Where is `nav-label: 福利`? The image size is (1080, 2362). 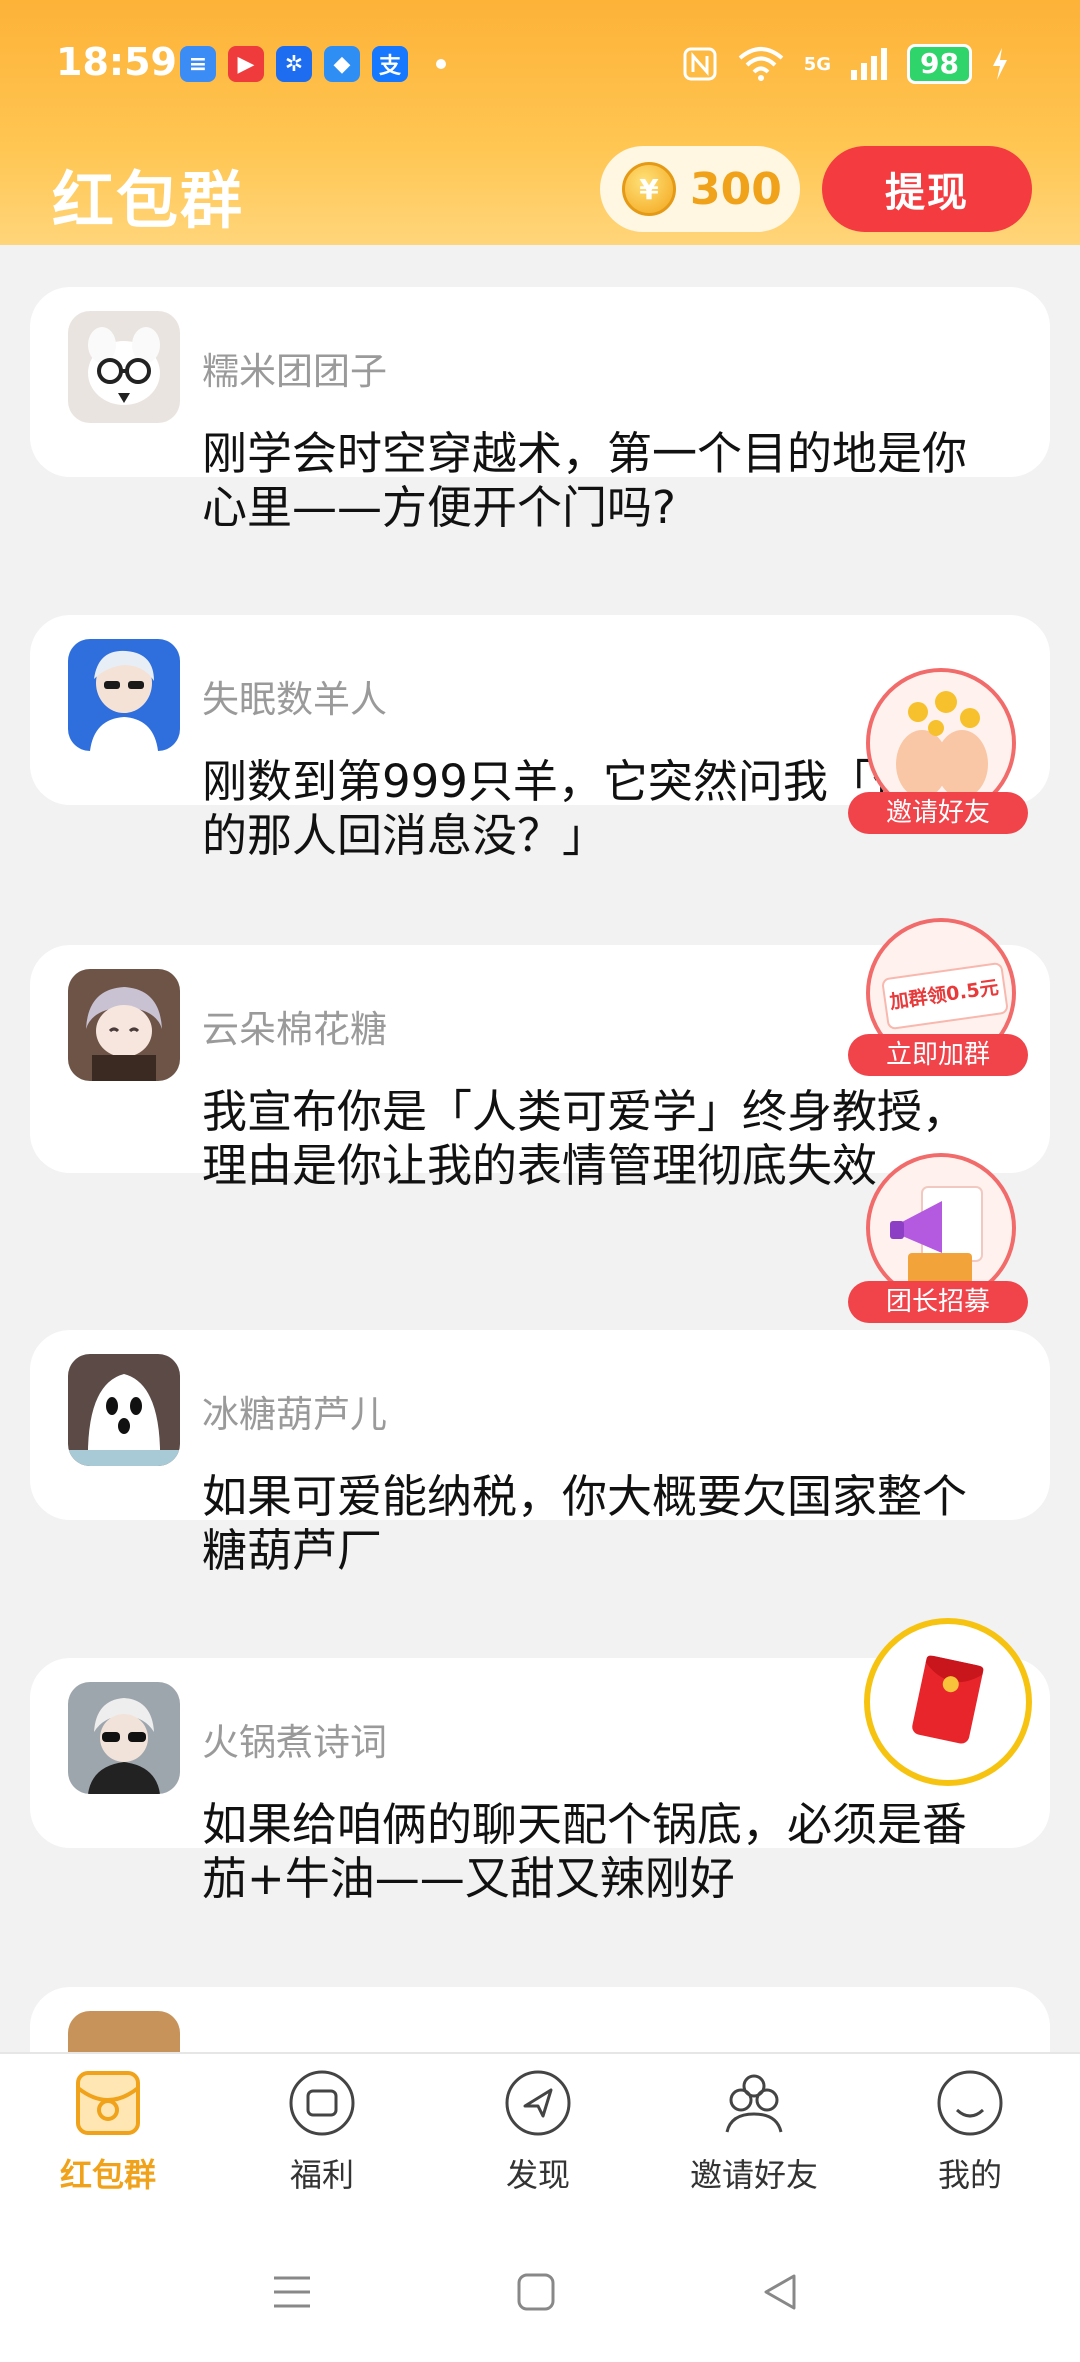
nav-label: 福利 is located at coordinates (321, 2175).